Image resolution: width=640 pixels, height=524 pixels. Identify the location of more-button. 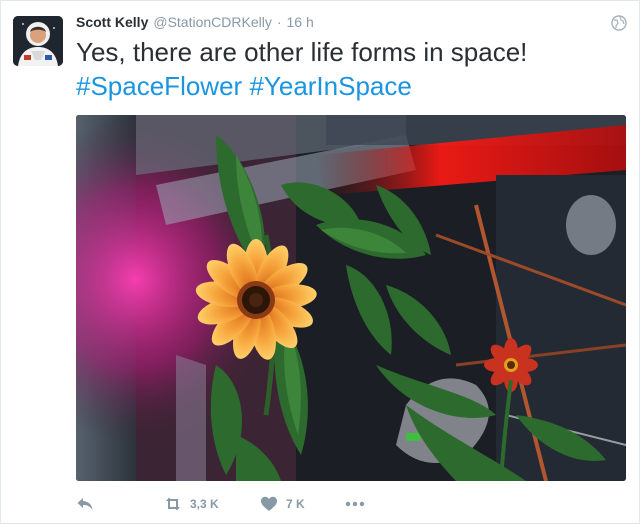
(359, 504).